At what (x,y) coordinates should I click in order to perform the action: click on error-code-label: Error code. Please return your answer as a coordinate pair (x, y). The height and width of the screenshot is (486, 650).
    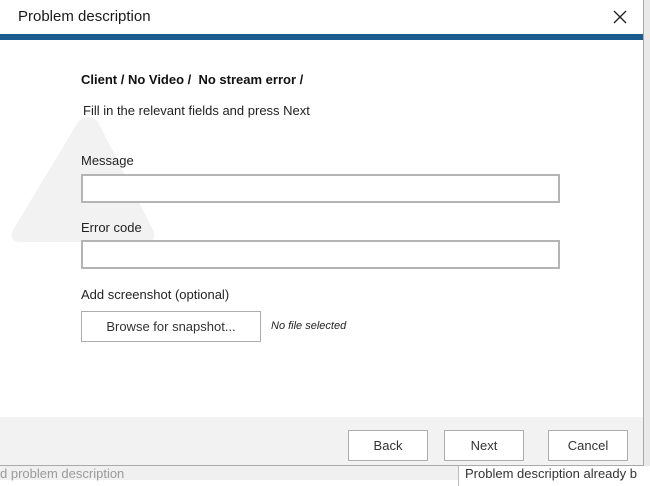
    Looking at the image, I should click on (111, 227).